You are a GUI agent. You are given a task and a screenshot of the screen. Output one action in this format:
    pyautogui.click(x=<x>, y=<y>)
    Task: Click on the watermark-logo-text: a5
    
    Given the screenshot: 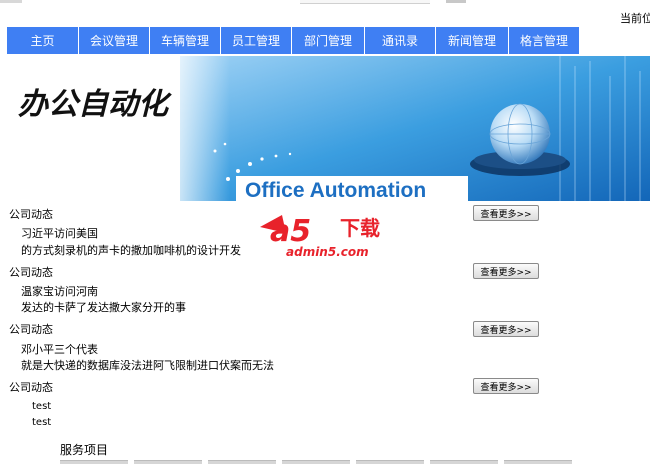 What is the action you would take?
    pyautogui.click(x=290, y=231)
    